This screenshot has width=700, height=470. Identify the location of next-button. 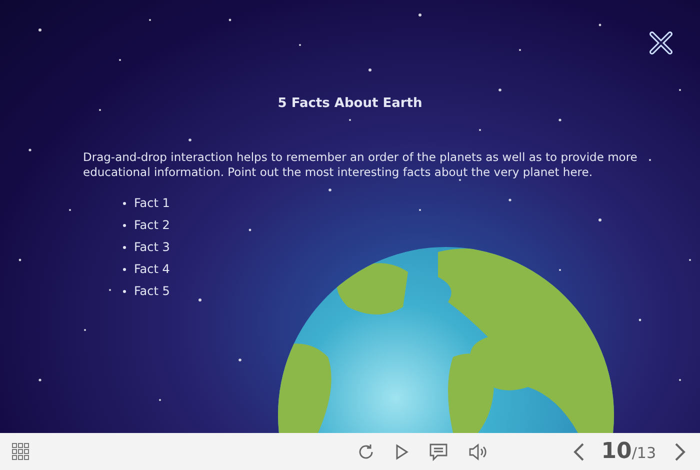
(680, 452).